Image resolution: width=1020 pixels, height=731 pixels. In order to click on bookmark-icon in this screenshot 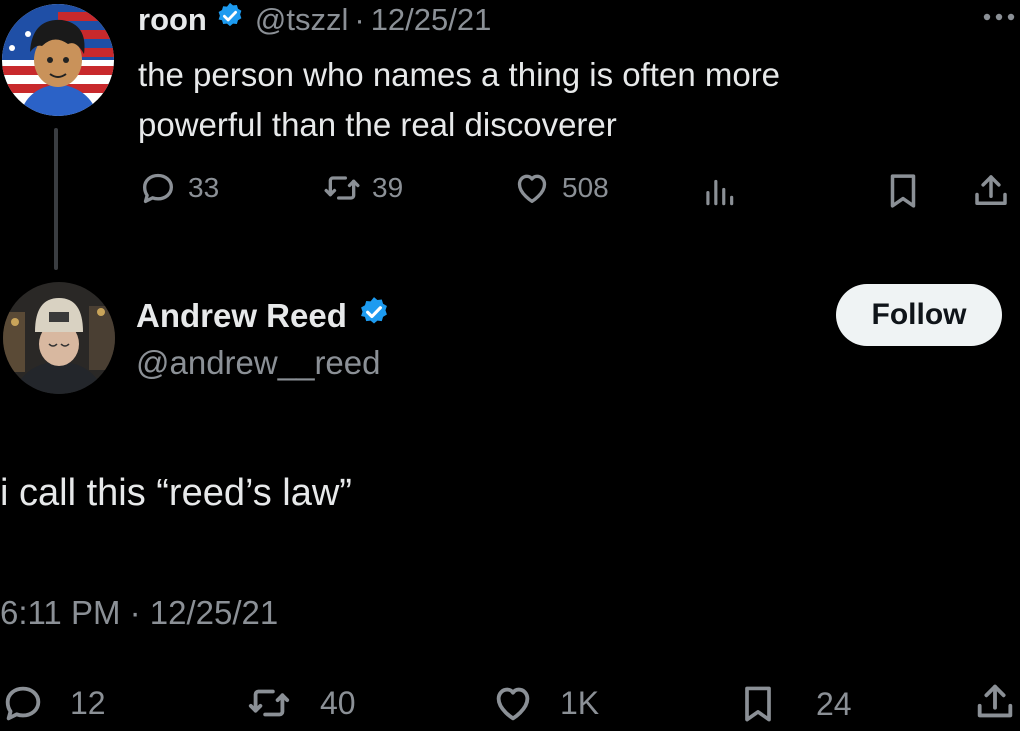, I will do `click(758, 704)`.